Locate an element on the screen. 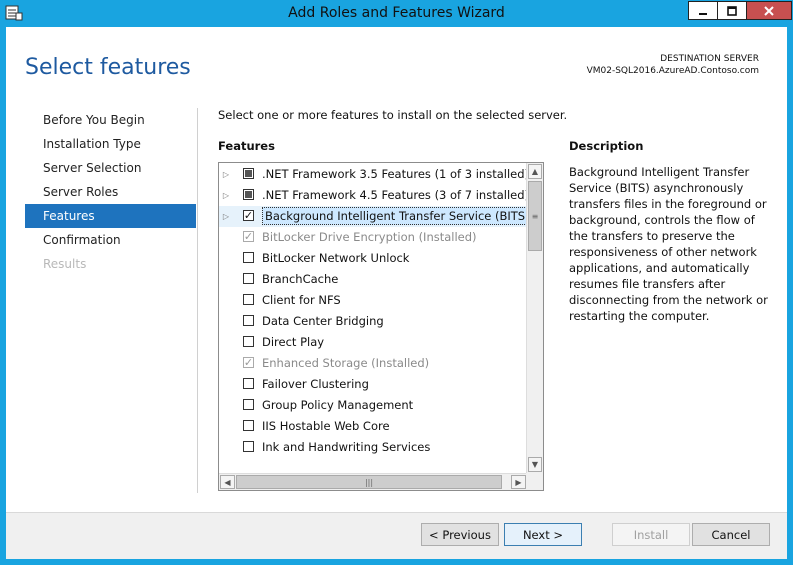 The height and width of the screenshot is (565, 793). nav-item-before-you-begin: Before You Begin is located at coordinates (110, 120).